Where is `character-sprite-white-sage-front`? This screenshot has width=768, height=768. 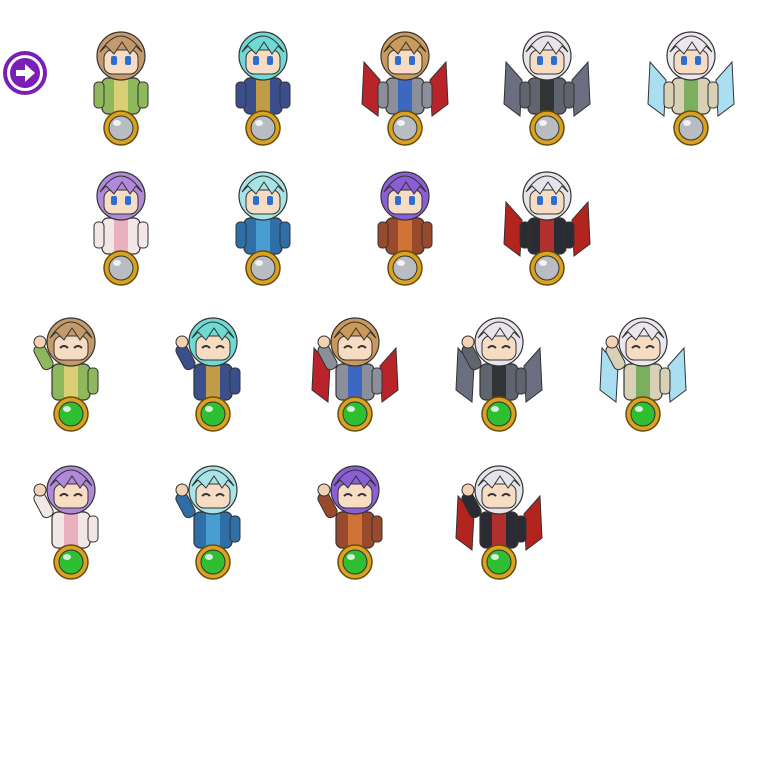 character-sprite-white-sage-front is located at coordinates (691, 82).